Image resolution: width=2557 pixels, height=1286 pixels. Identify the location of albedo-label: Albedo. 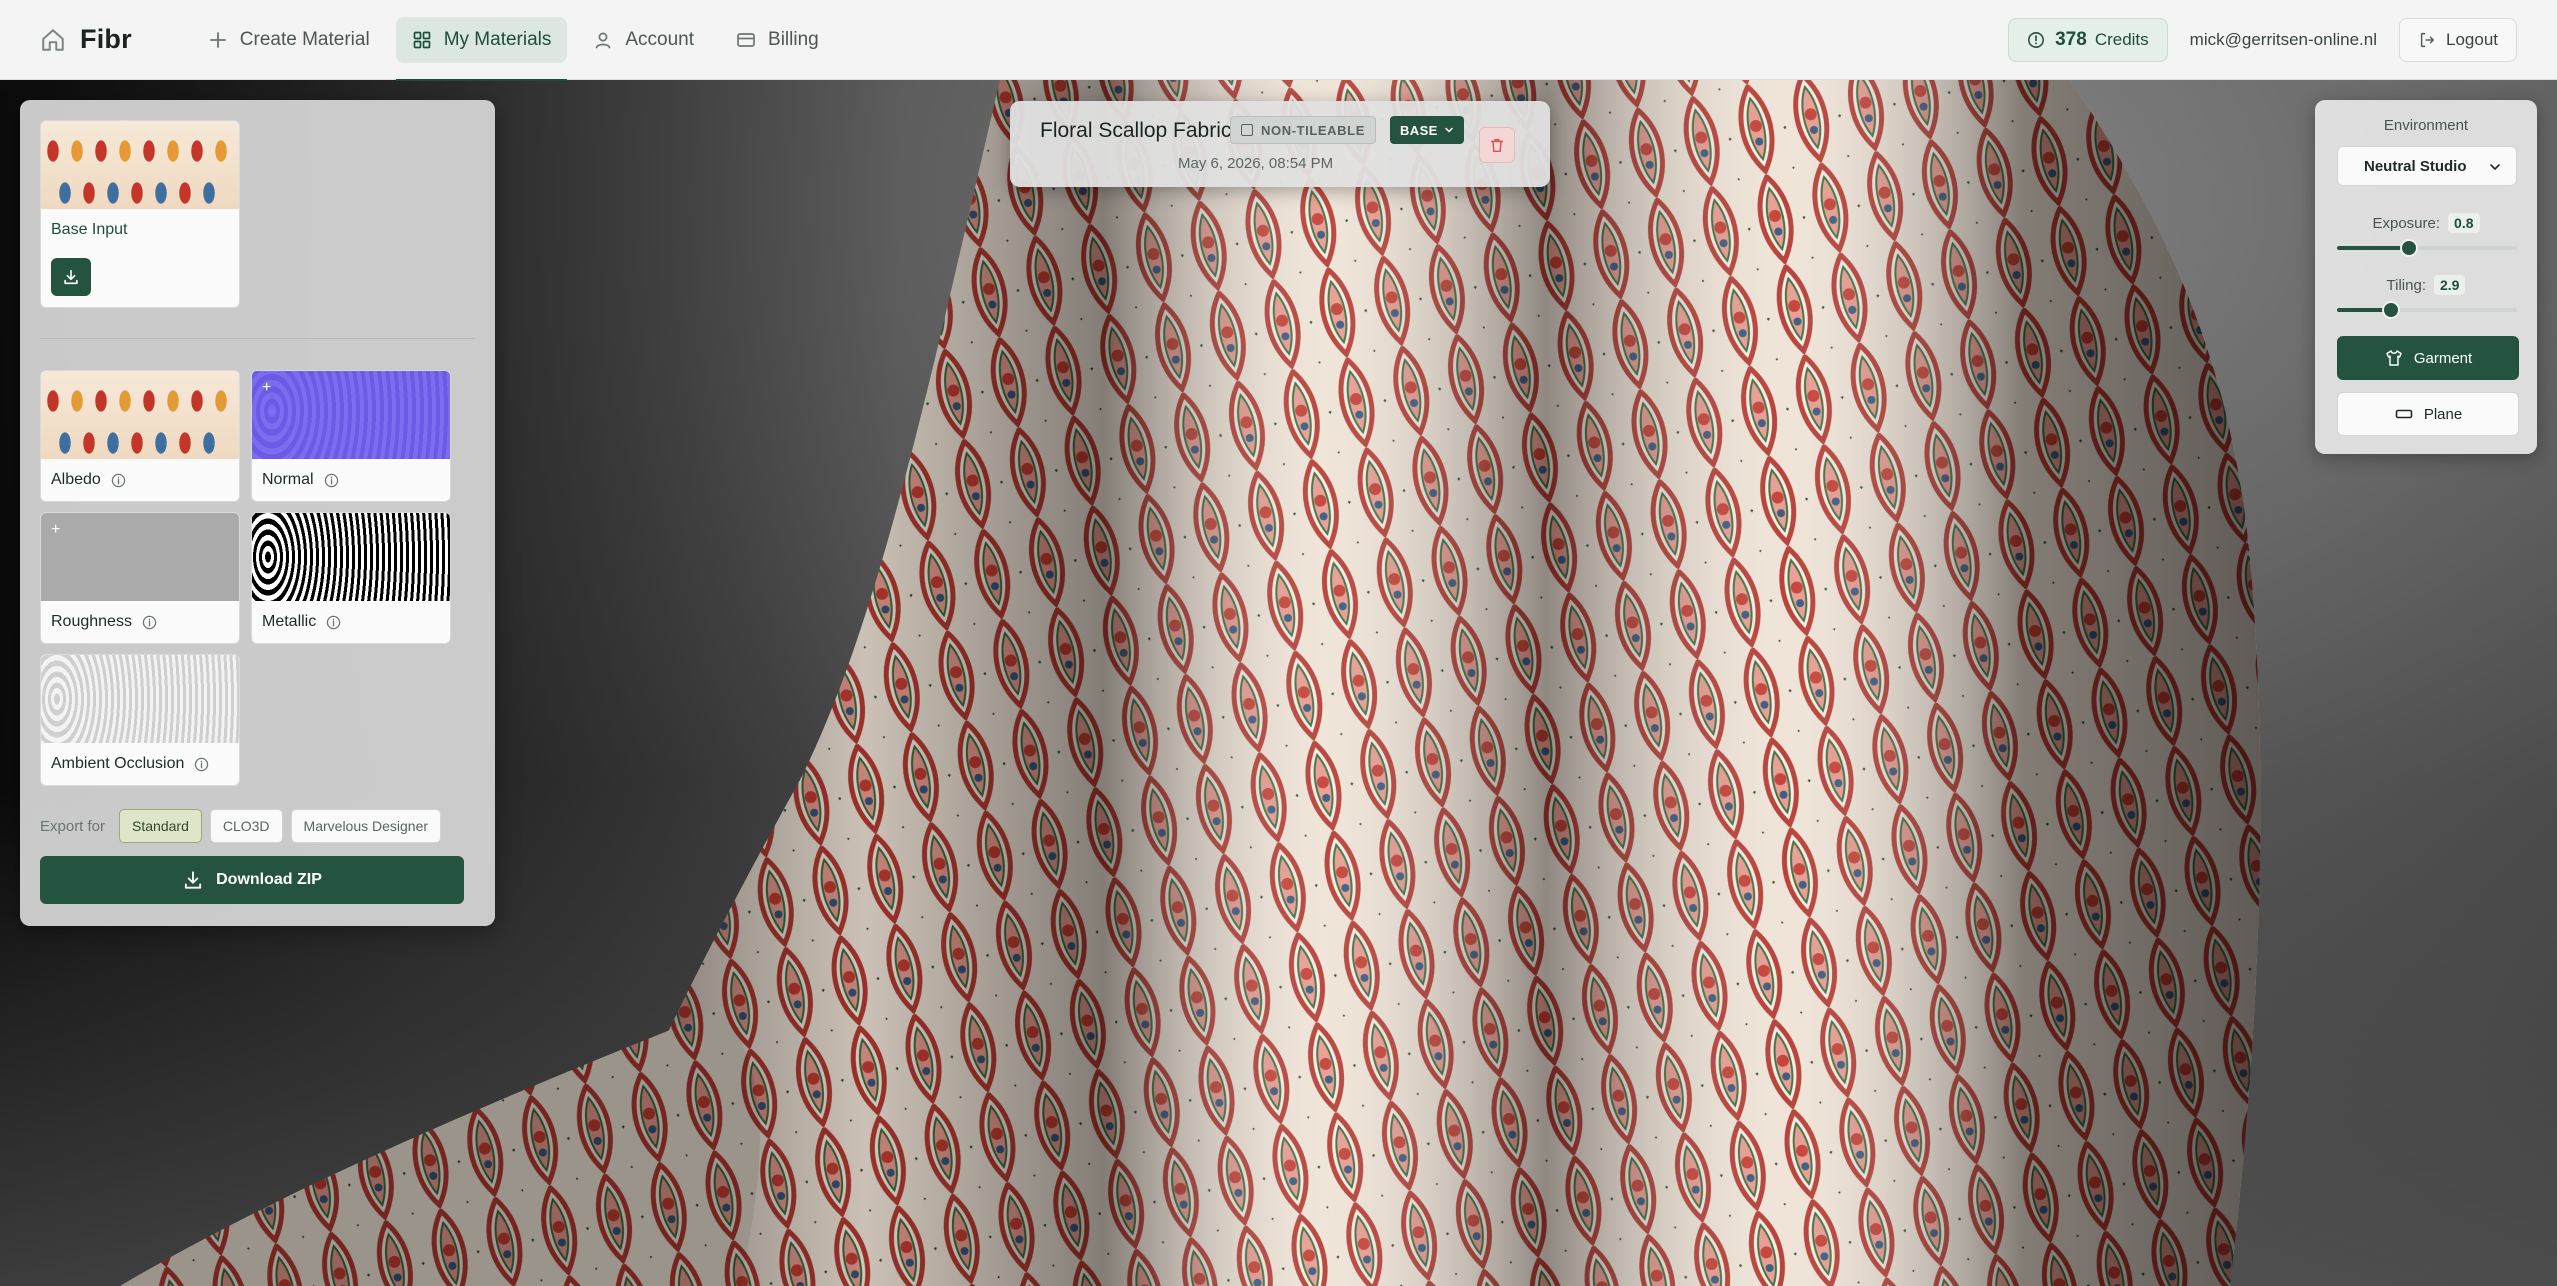
(76, 479).